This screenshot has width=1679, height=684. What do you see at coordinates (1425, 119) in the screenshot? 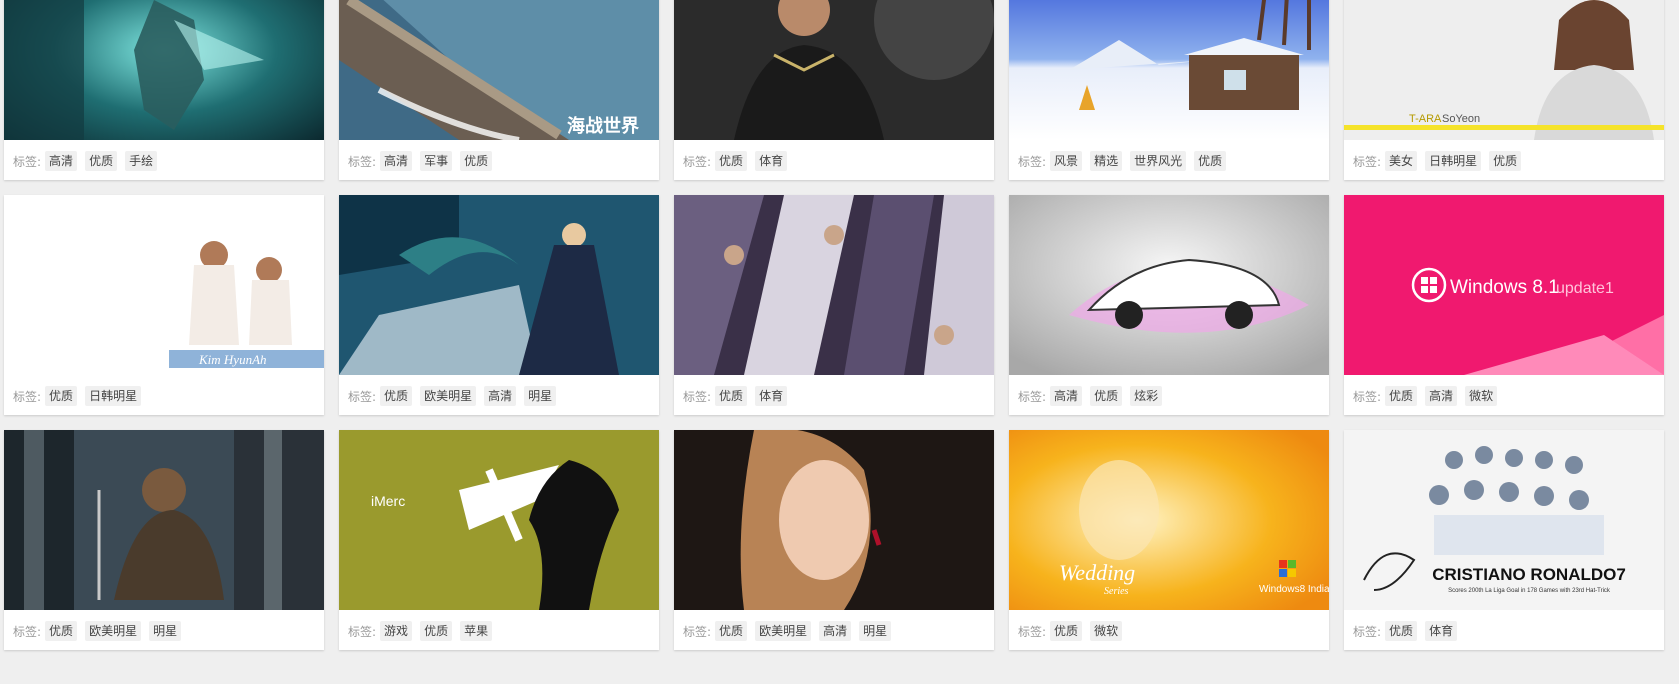
I see `brand-text: T-ARA` at bounding box center [1425, 119].